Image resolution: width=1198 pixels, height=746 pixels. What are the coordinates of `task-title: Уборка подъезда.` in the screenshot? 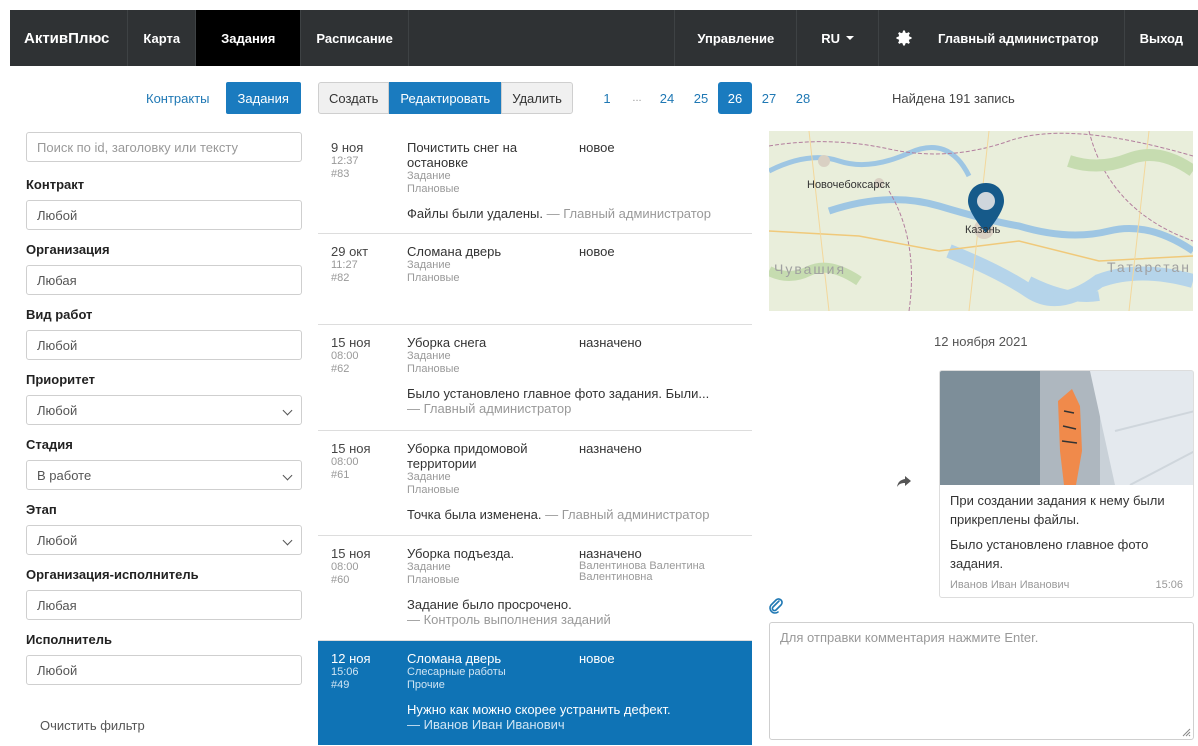 It's located at (461, 553).